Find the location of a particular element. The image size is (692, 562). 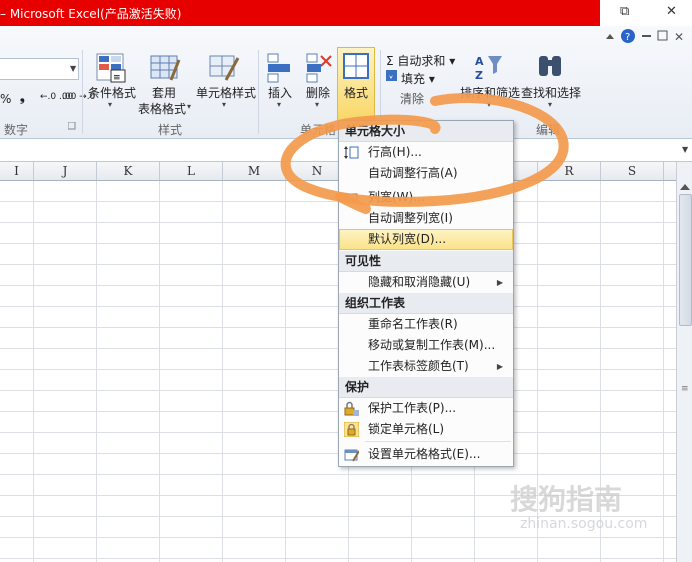

ribbon-help-row: ? ✕ is located at coordinates (645, 36).